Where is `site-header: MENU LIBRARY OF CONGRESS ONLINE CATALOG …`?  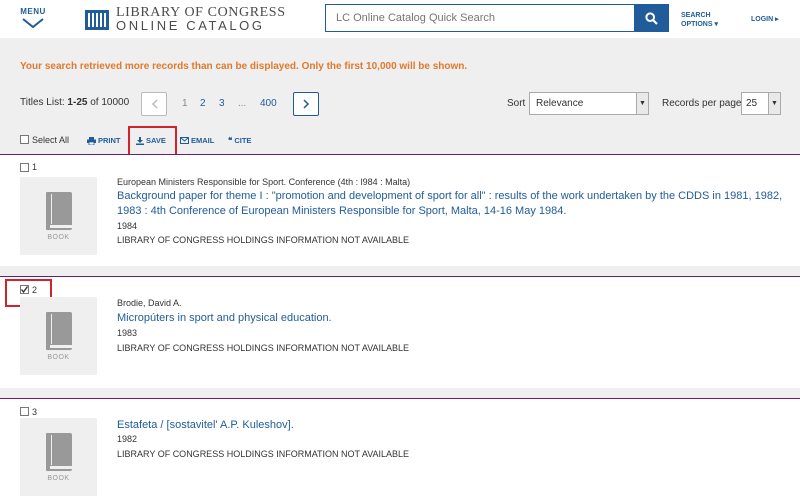
site-header: MENU LIBRARY OF CONGRESS ONLINE CATALOG … is located at coordinates (400, 19).